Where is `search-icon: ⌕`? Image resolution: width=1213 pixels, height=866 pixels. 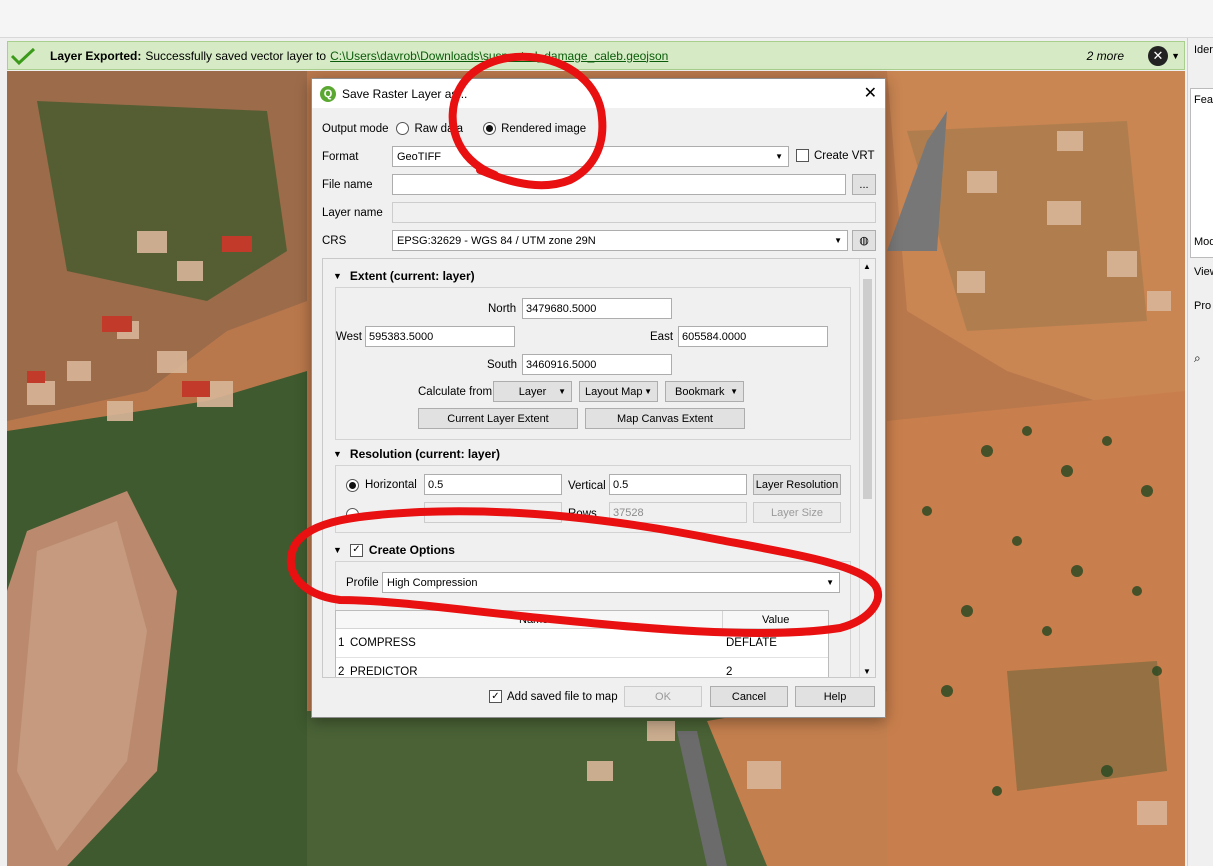 search-icon: ⌕ is located at coordinates (1197, 358).